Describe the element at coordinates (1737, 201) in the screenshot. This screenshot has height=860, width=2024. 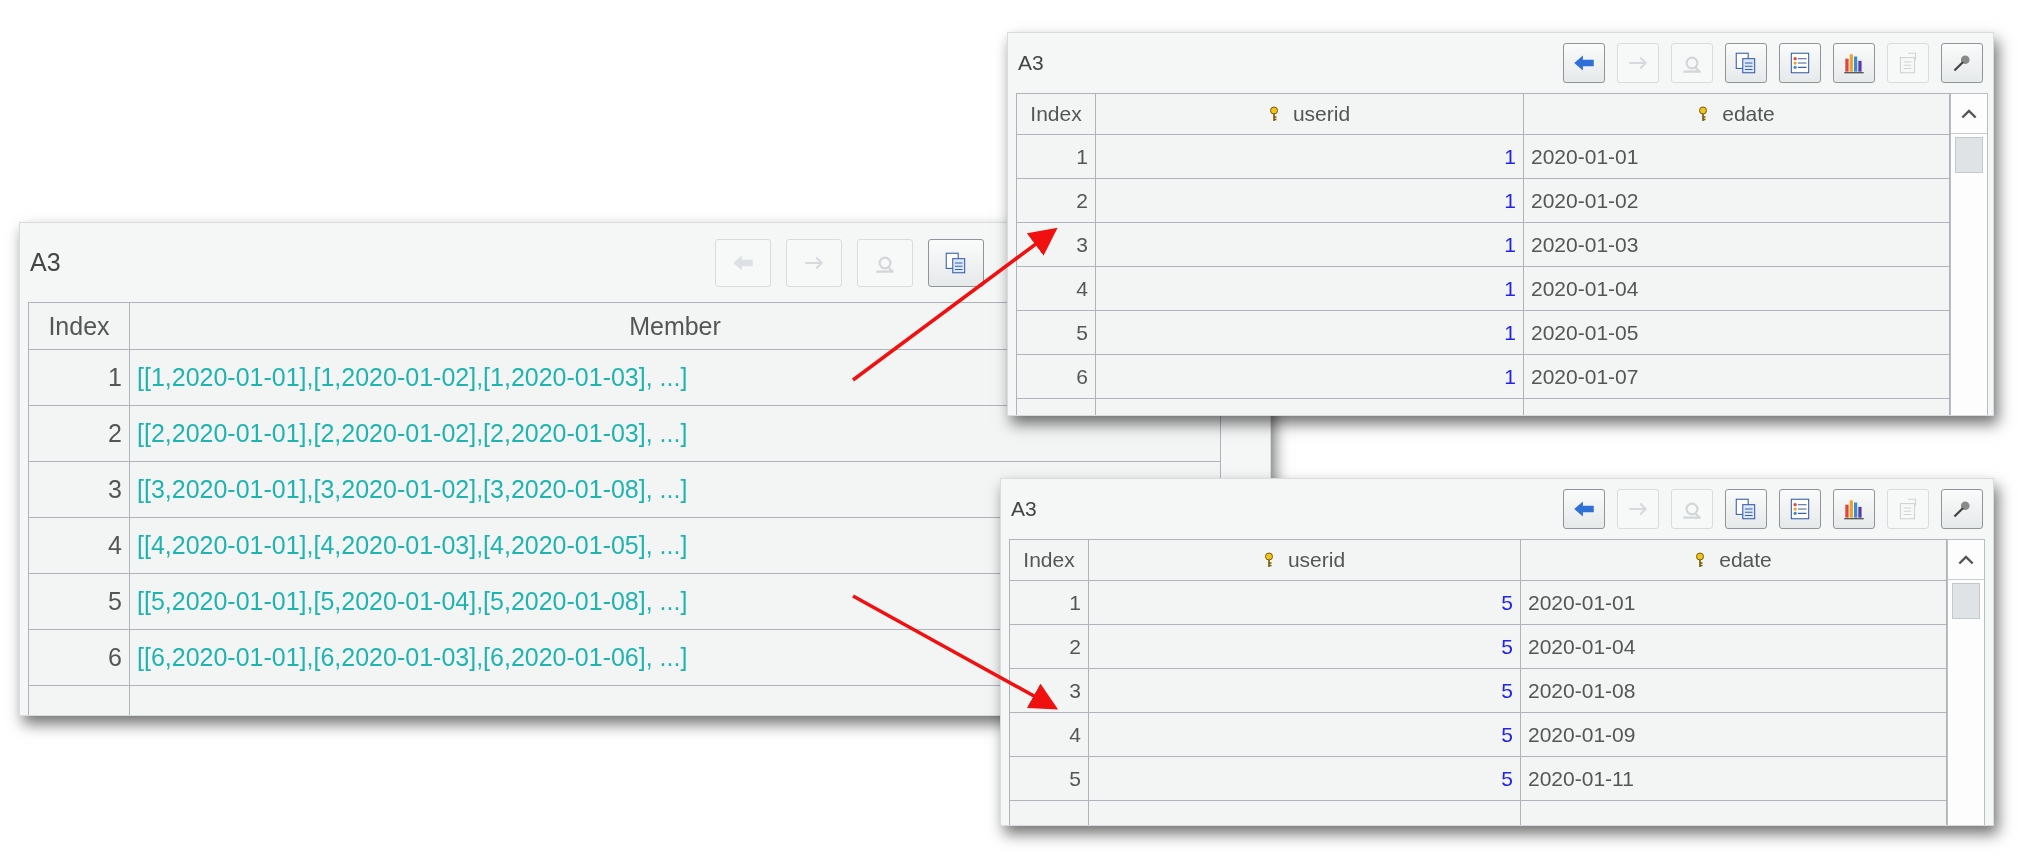
I see `table-cell: 2020-01-02` at that location.